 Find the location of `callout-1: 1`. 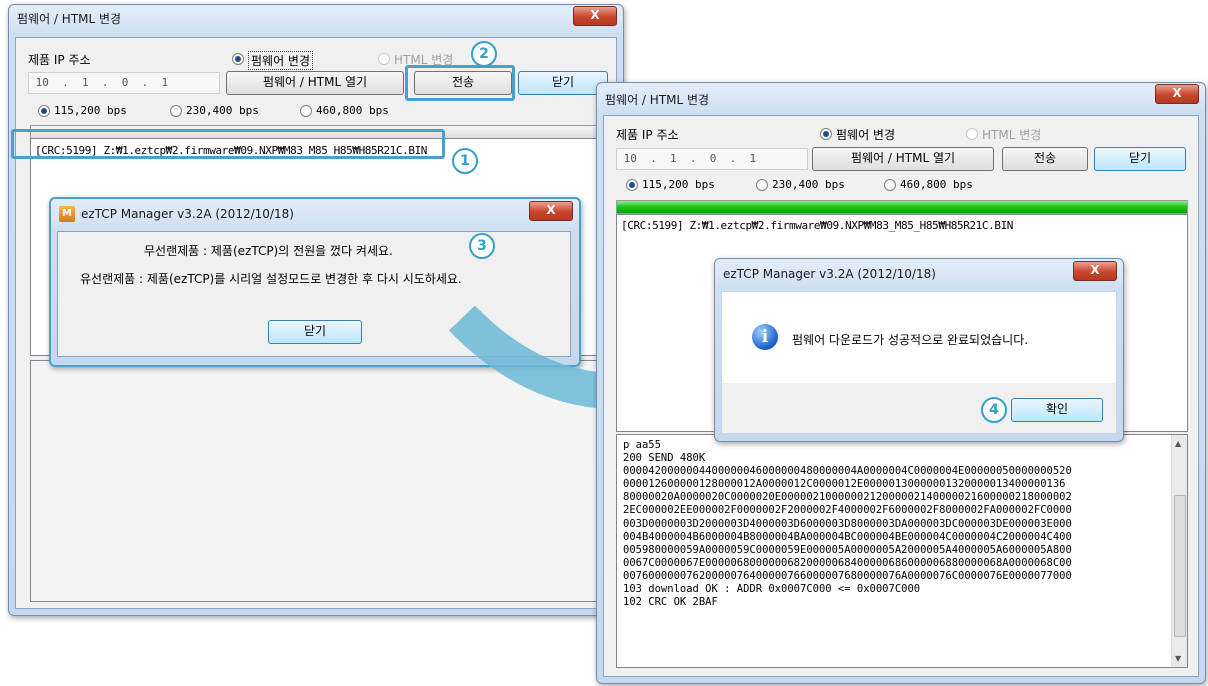

callout-1: 1 is located at coordinates (465, 161).